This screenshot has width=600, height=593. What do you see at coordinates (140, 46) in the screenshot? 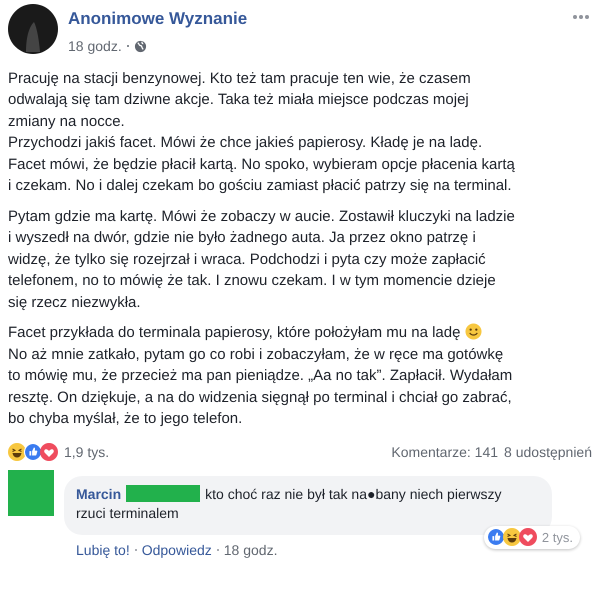
I see `globe-icon` at bounding box center [140, 46].